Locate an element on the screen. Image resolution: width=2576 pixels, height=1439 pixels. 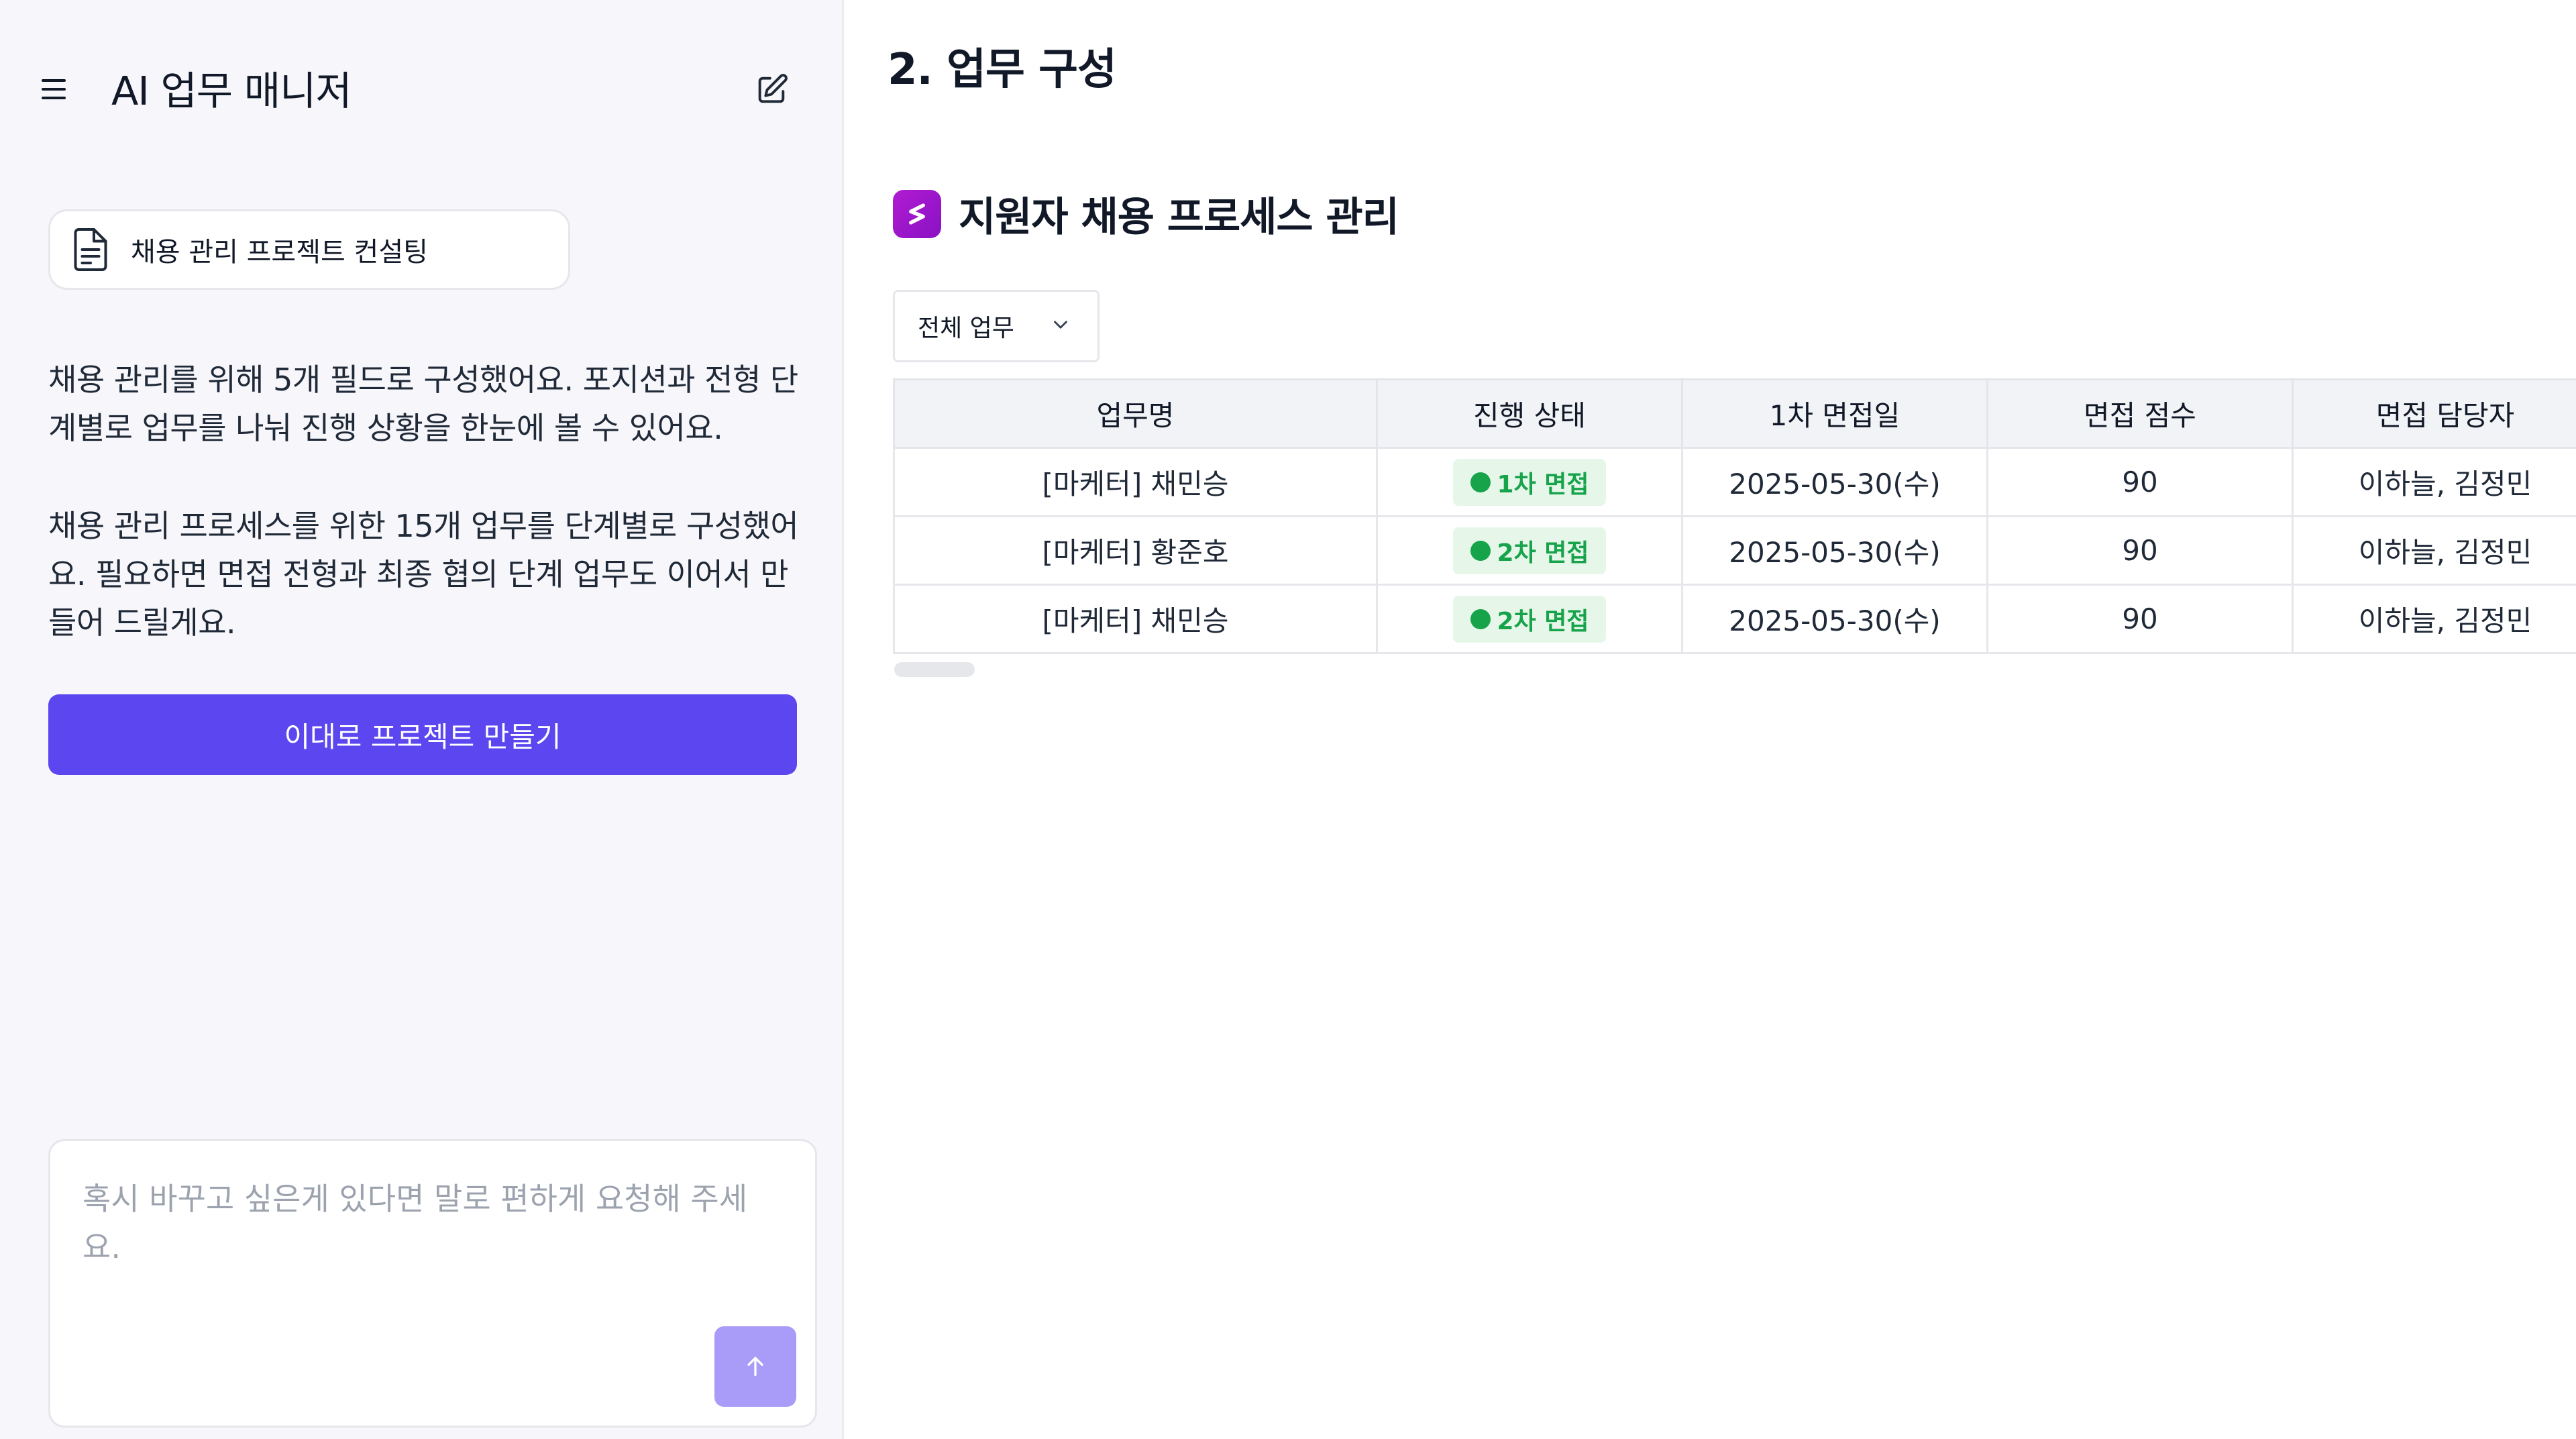
project-chip-label: 채용 관리 프로젝트 컨설팅 is located at coordinates (279, 252).